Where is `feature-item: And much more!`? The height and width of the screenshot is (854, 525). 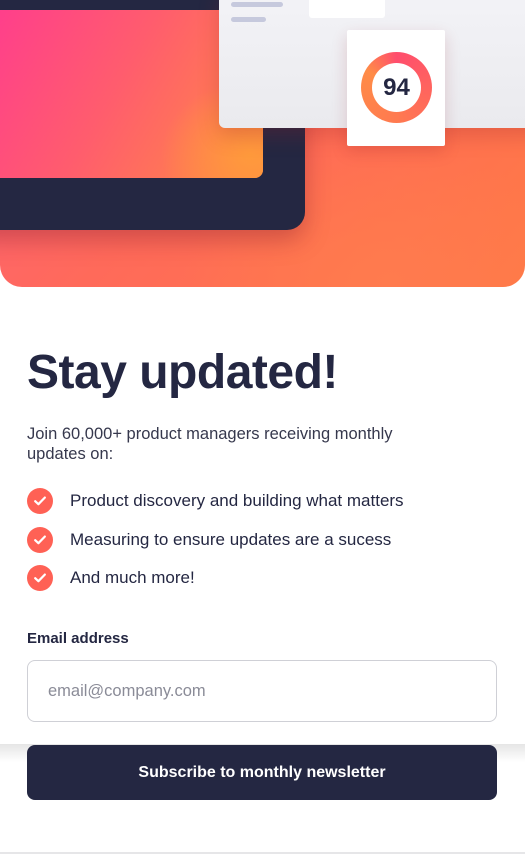 feature-item: And much more! is located at coordinates (215, 578).